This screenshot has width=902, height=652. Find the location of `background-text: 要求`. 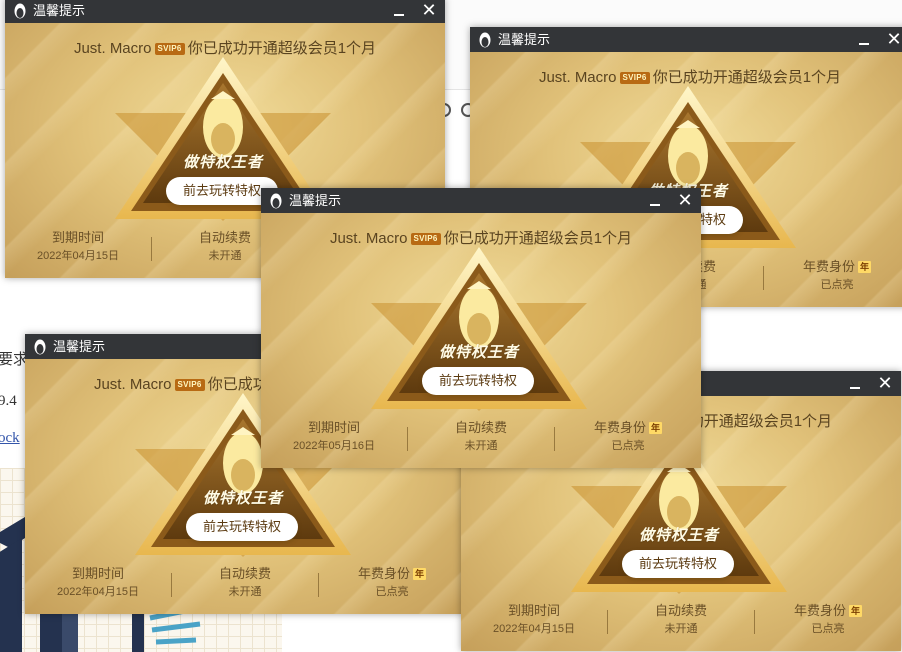

background-text: 要求 is located at coordinates (14, 360).